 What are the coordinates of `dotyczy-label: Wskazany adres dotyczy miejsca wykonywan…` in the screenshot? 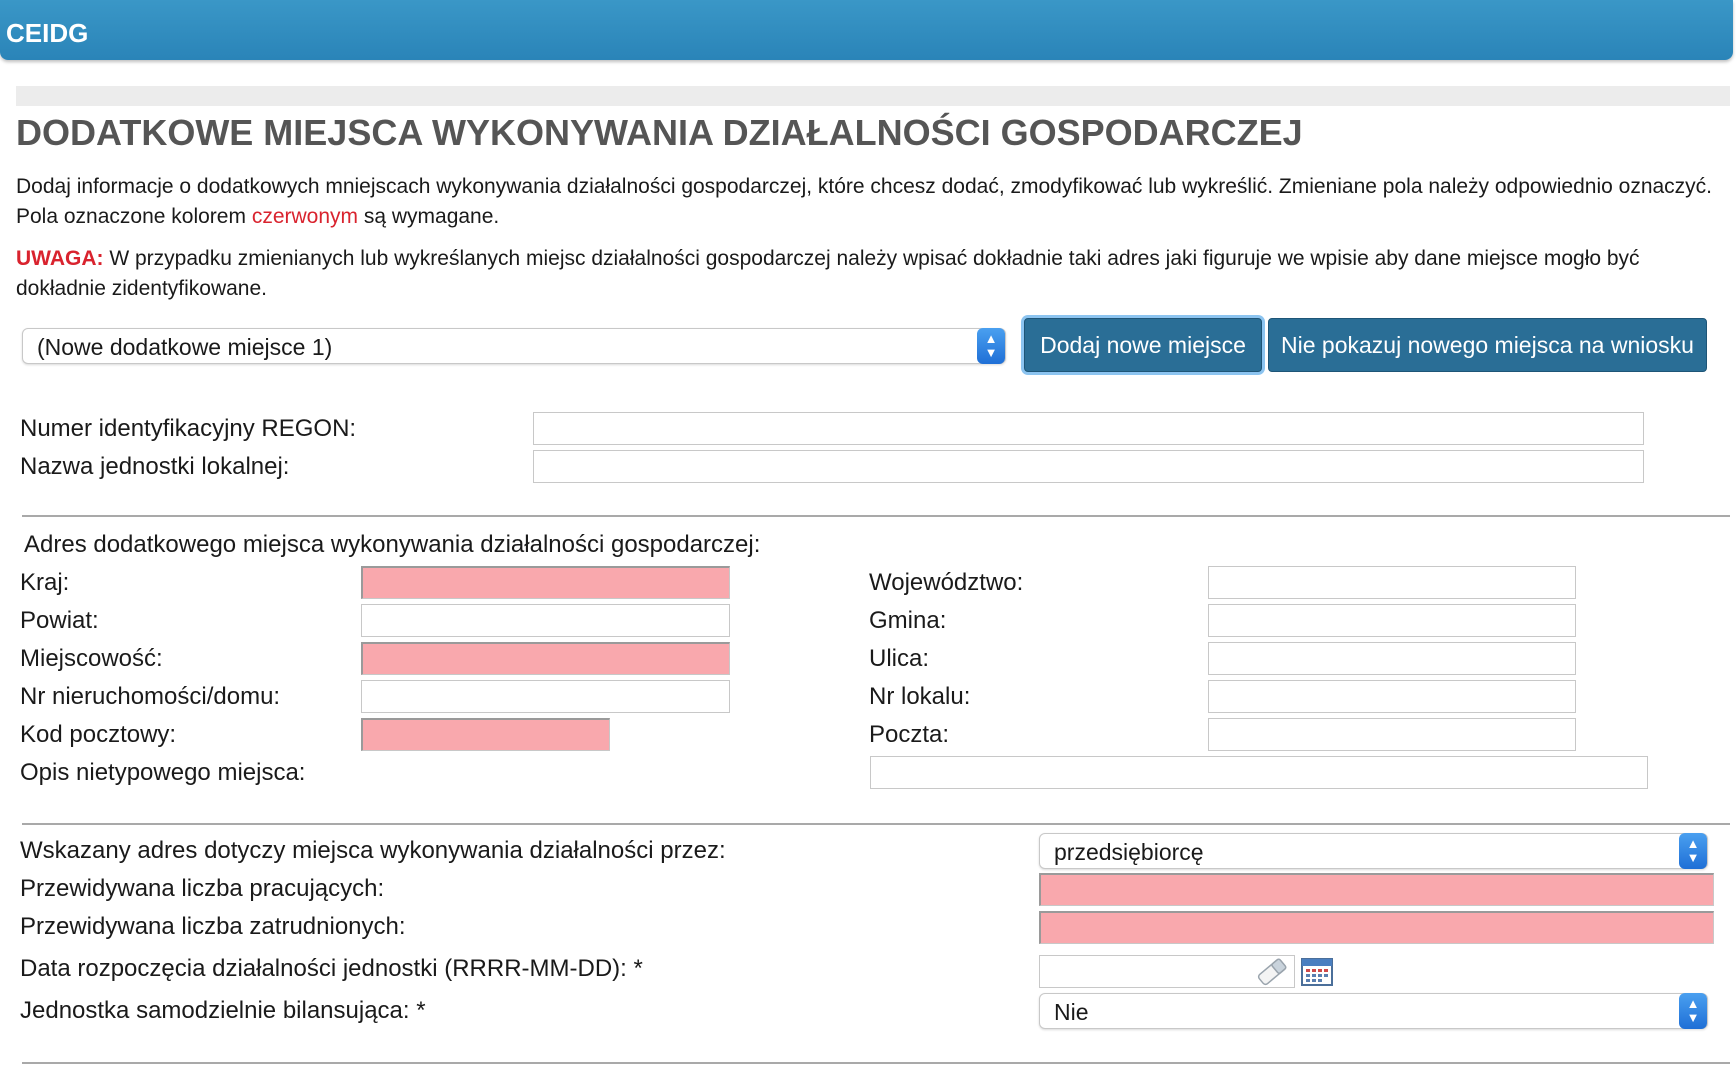 It's located at (373, 850).